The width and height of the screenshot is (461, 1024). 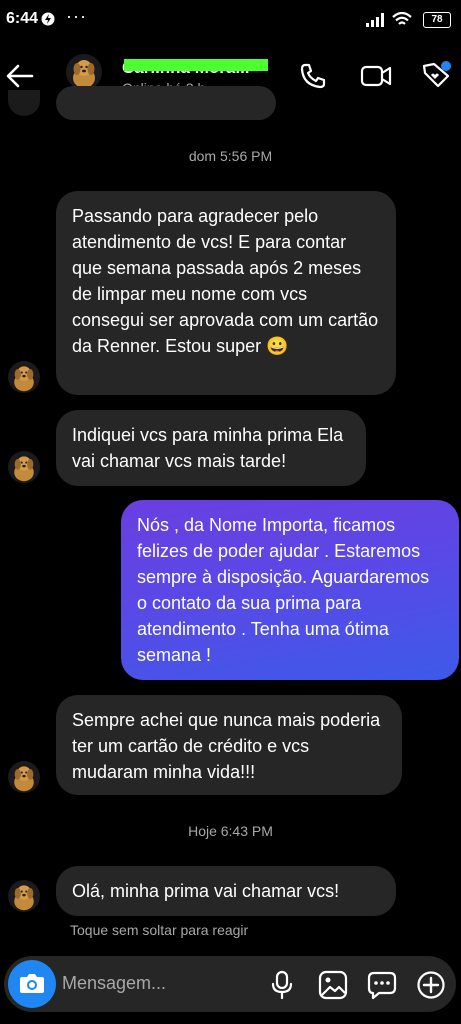 What do you see at coordinates (76, 16) in the screenshot?
I see `more-notifications-icon: ···` at bounding box center [76, 16].